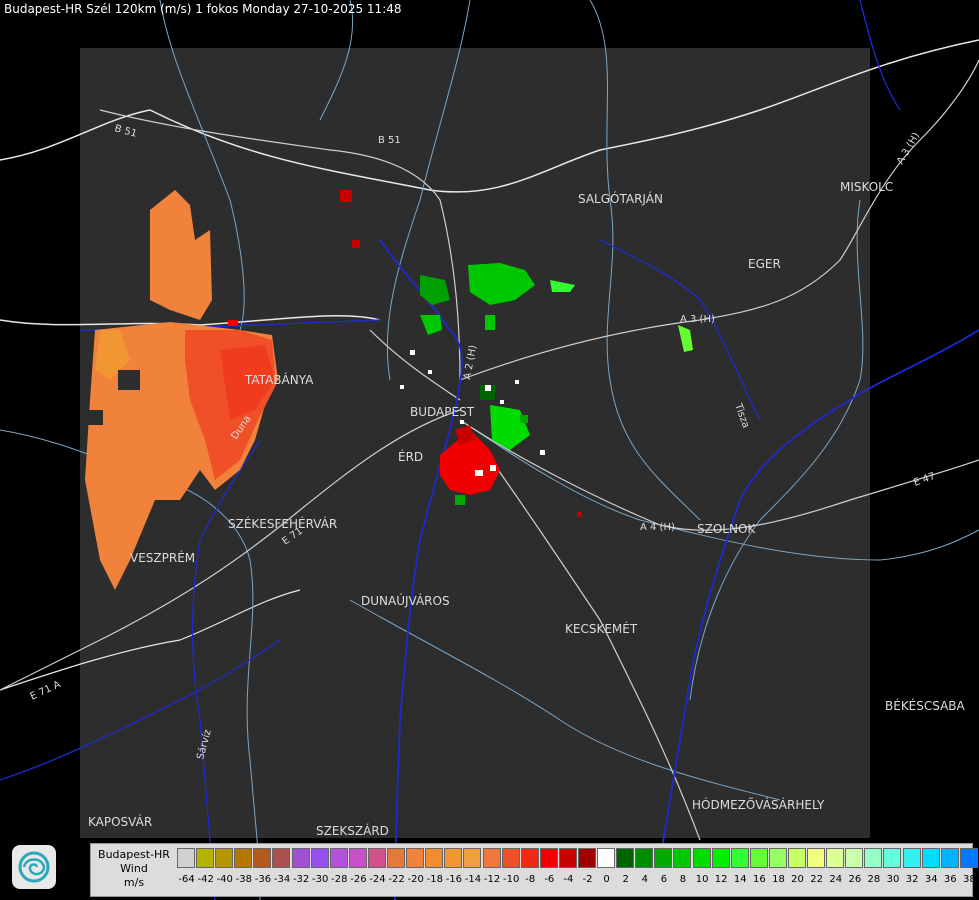 The height and width of the screenshot is (900, 979). I want to click on legend-tick: 38, so click(969, 879).